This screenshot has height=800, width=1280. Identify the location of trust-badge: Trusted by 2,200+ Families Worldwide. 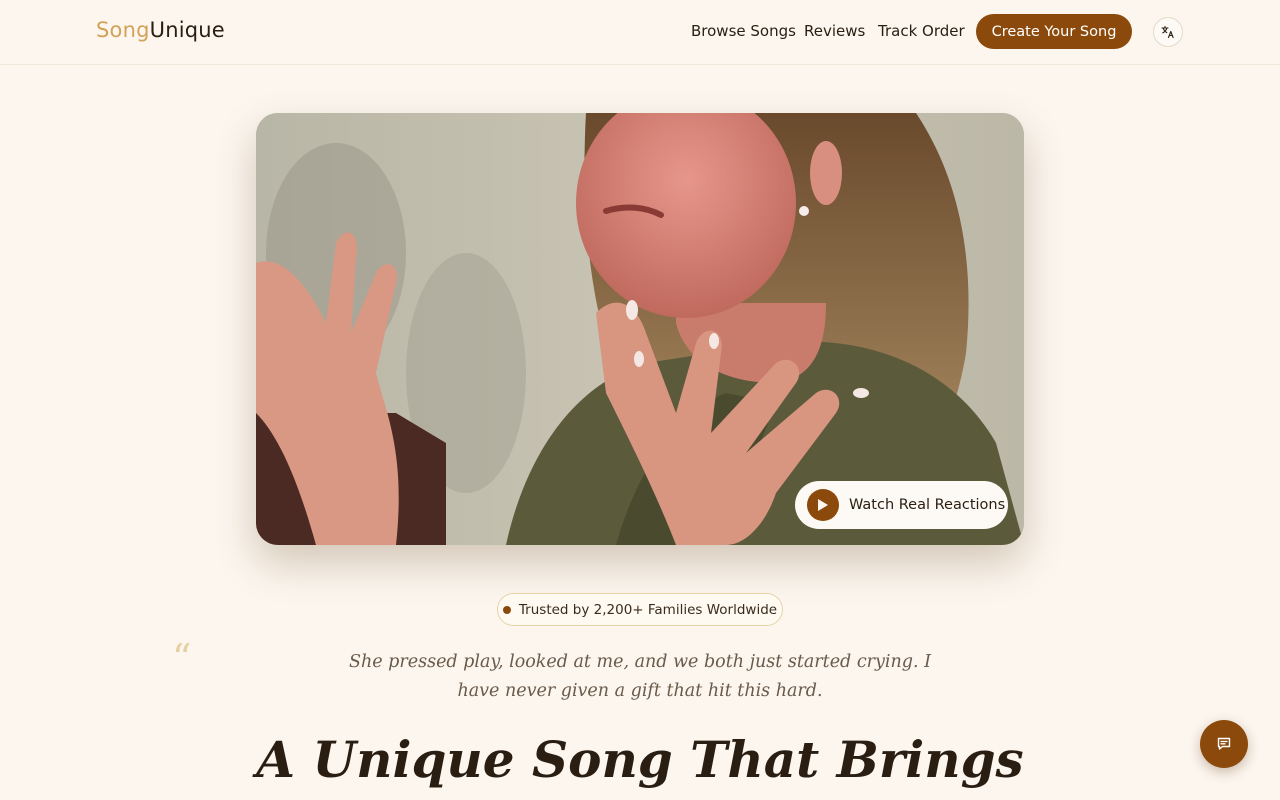
(640, 609).